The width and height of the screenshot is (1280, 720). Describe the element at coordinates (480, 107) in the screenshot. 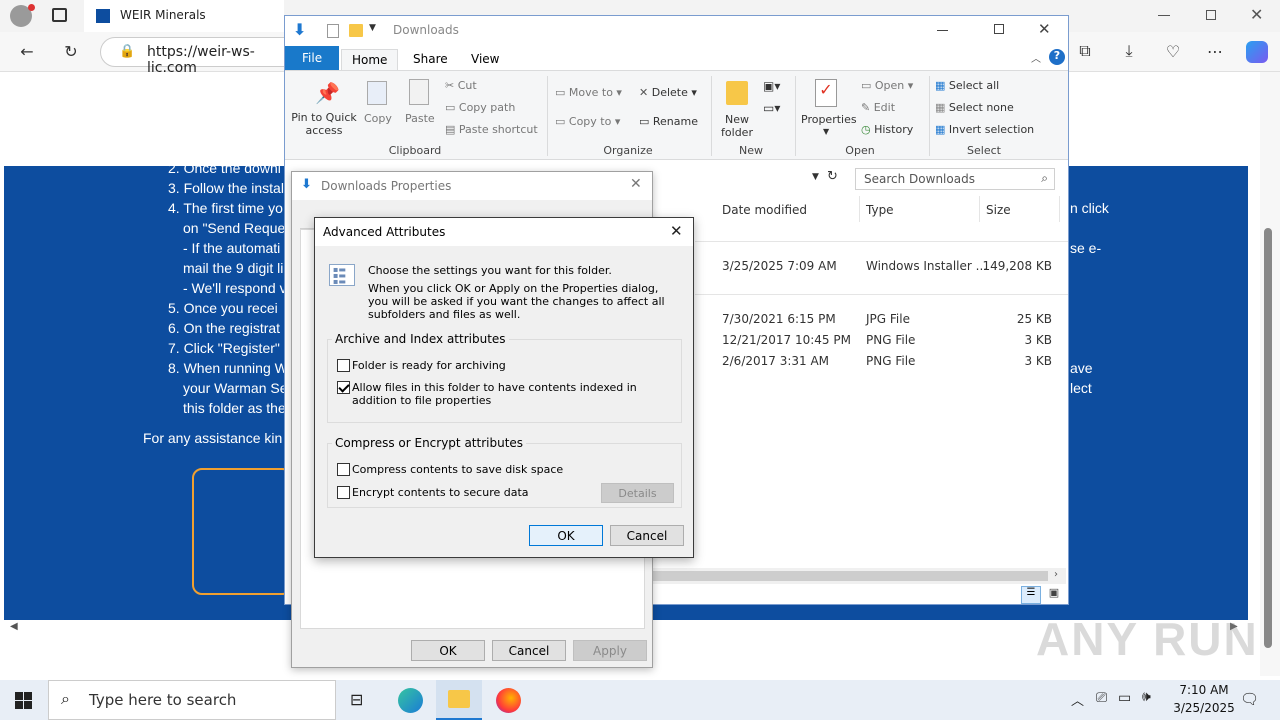

I see `copy-path-button: ▭ Copy path` at that location.